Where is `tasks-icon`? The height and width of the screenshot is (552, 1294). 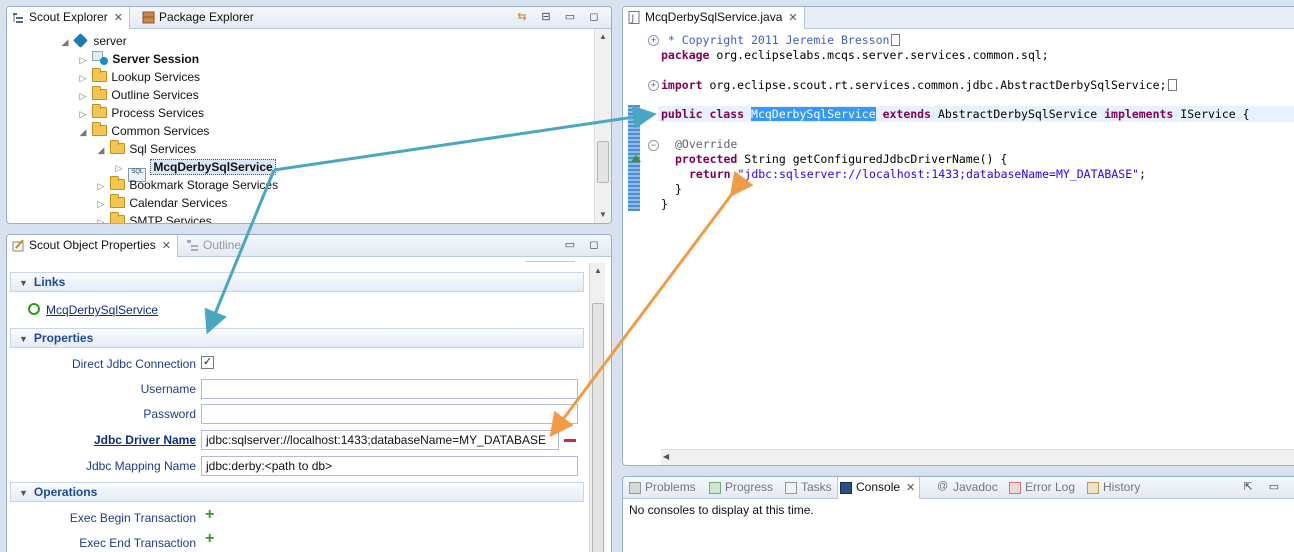
tasks-icon is located at coordinates (791, 488).